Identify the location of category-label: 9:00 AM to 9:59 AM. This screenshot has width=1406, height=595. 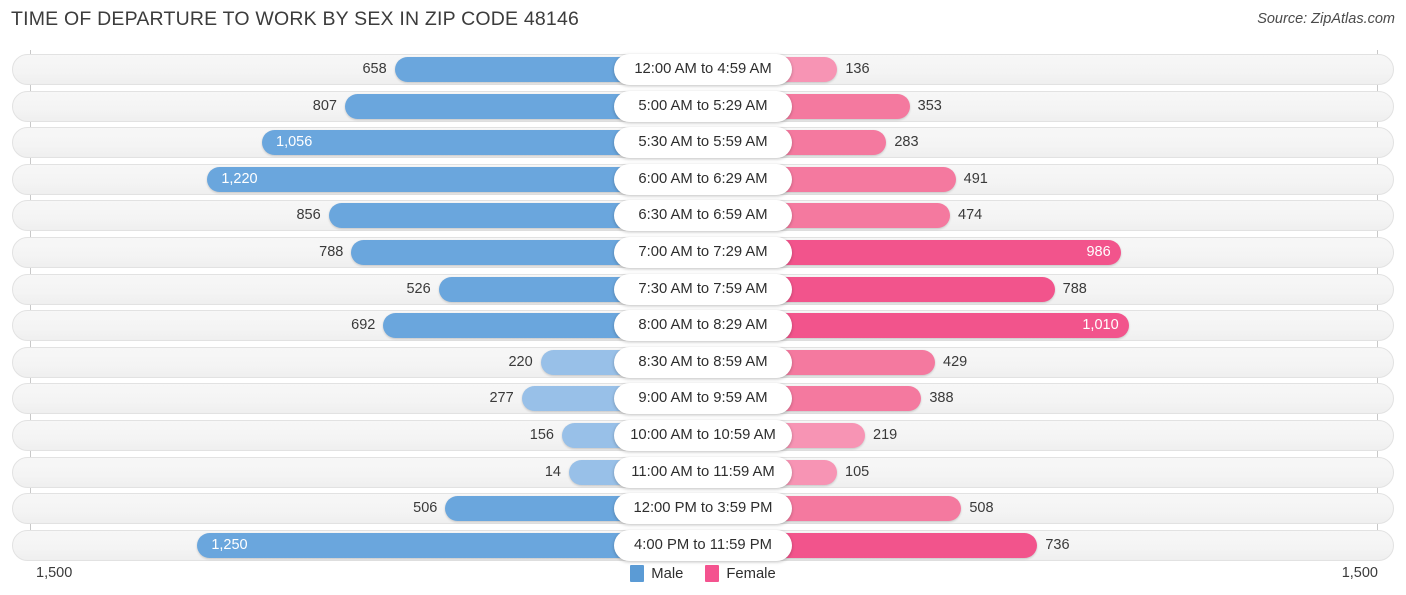
(703, 399).